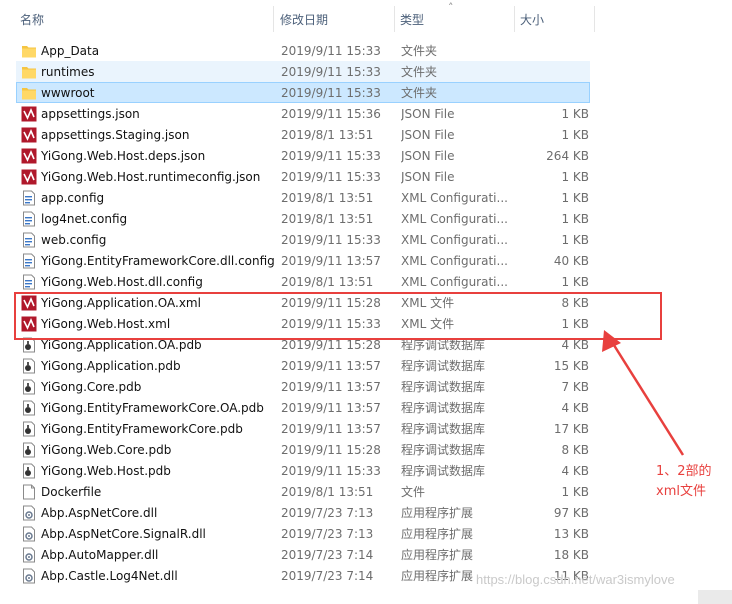 Image resolution: width=732 pixels, height=604 pixels. What do you see at coordinates (684, 471) in the screenshot?
I see `annotation-line-1: 1、2部的` at bounding box center [684, 471].